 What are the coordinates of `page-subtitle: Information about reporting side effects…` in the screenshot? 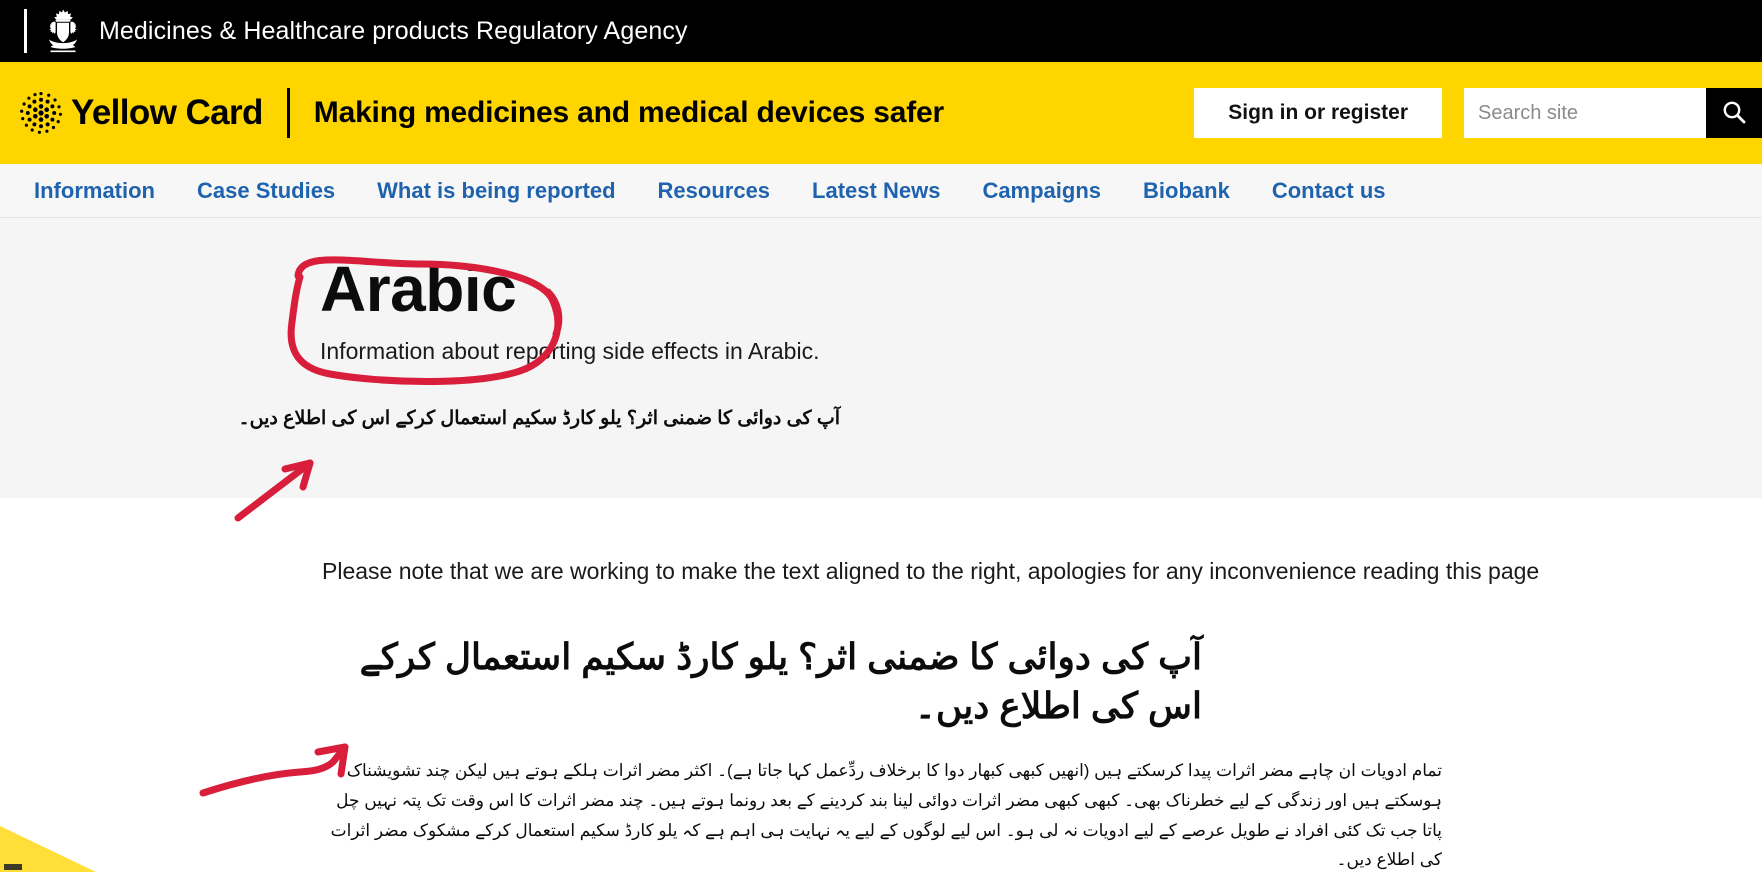 It's located at (570, 351).